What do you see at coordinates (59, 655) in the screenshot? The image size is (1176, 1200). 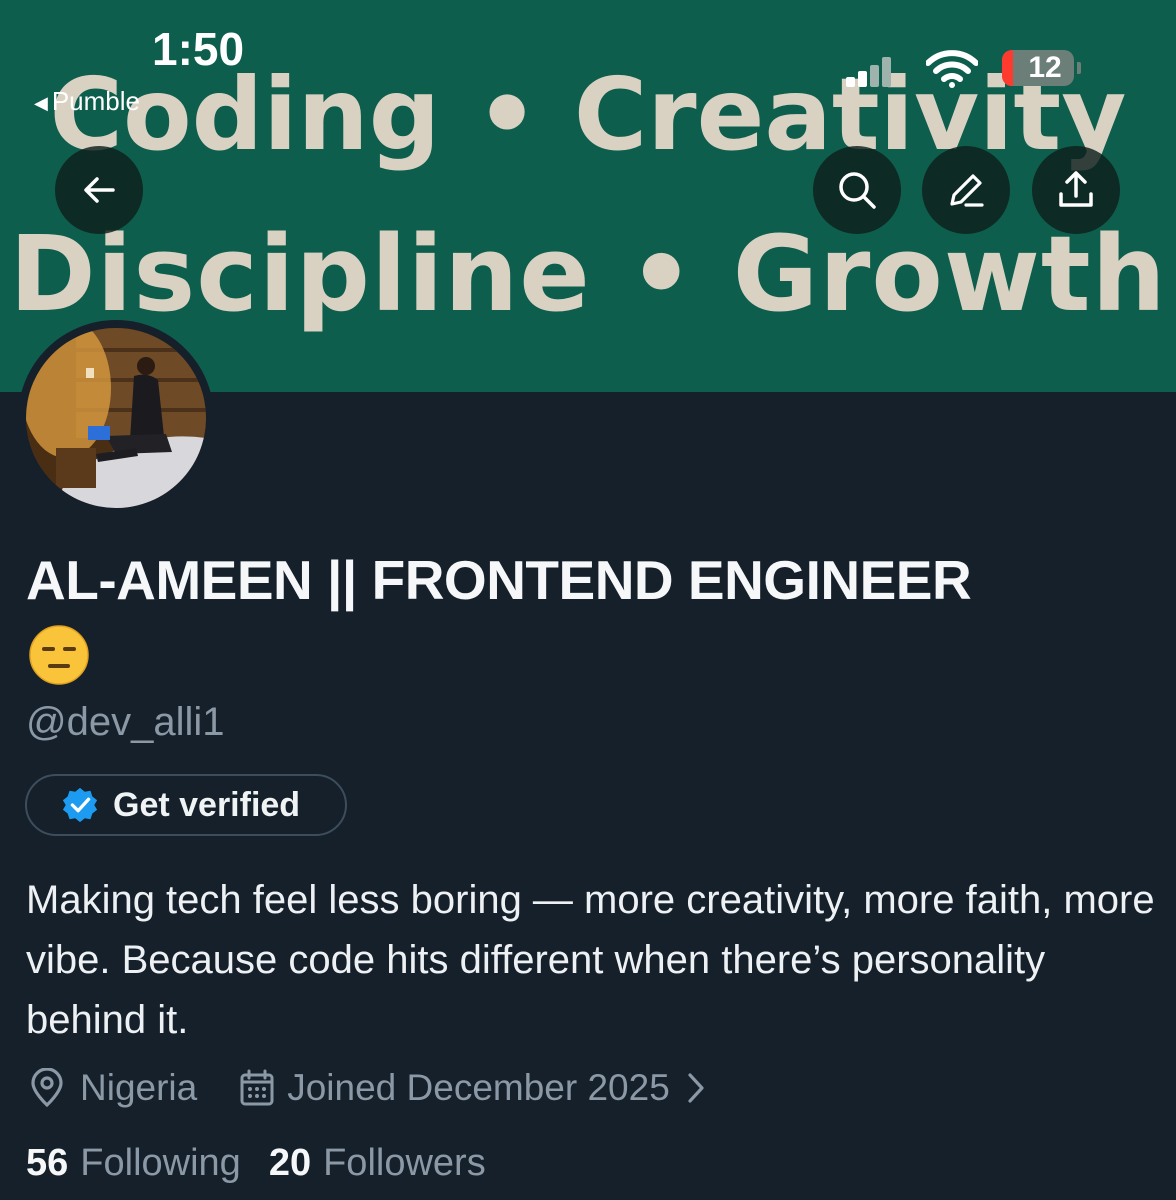 I see `expressionless-face-emoji` at bounding box center [59, 655].